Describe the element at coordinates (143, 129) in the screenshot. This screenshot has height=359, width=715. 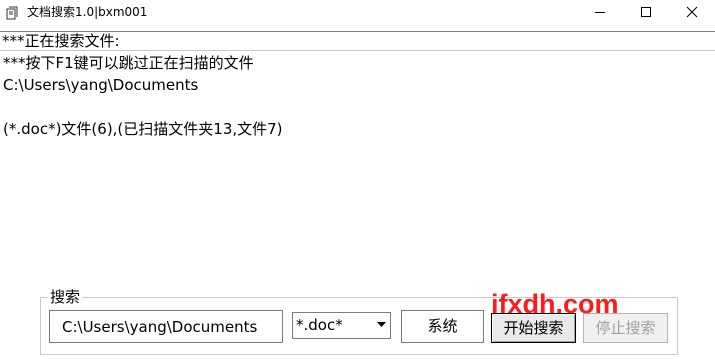
I see `result-summary-text: (*.doc*)文件(6),(已扫描文件夹13,文件7)` at that location.